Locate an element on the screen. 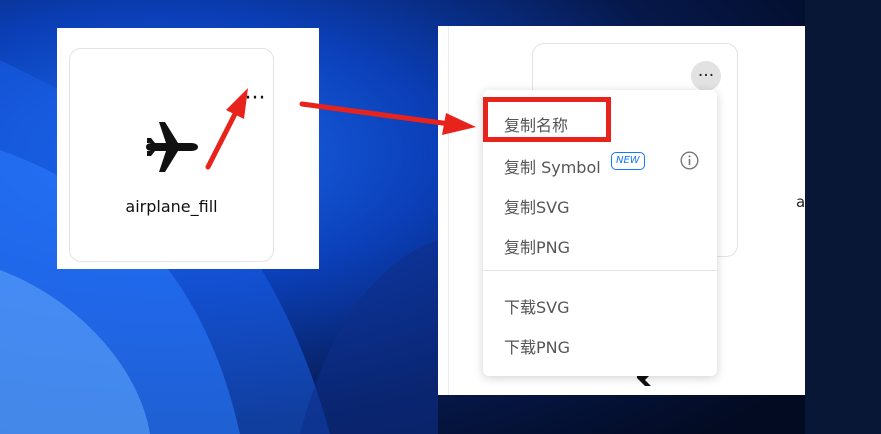 The height and width of the screenshot is (434, 881). annotation-arrows is located at coordinates (340, 129).